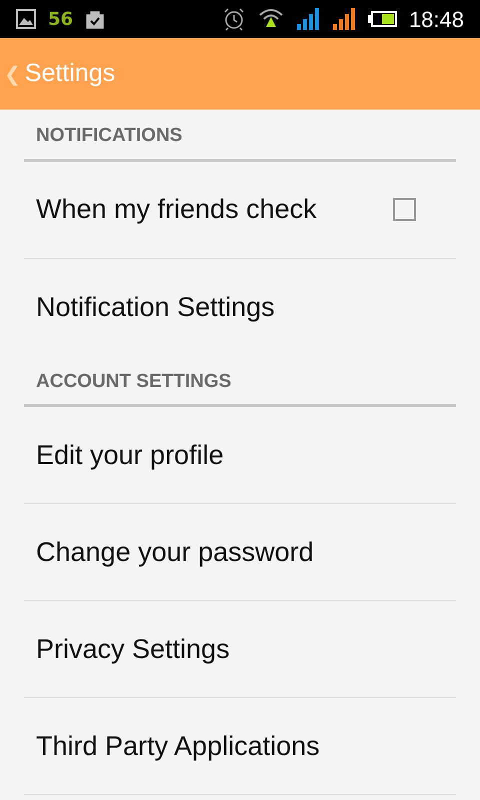 Image resolution: width=480 pixels, height=800 pixels. I want to click on clock: 18:48, so click(436, 20).